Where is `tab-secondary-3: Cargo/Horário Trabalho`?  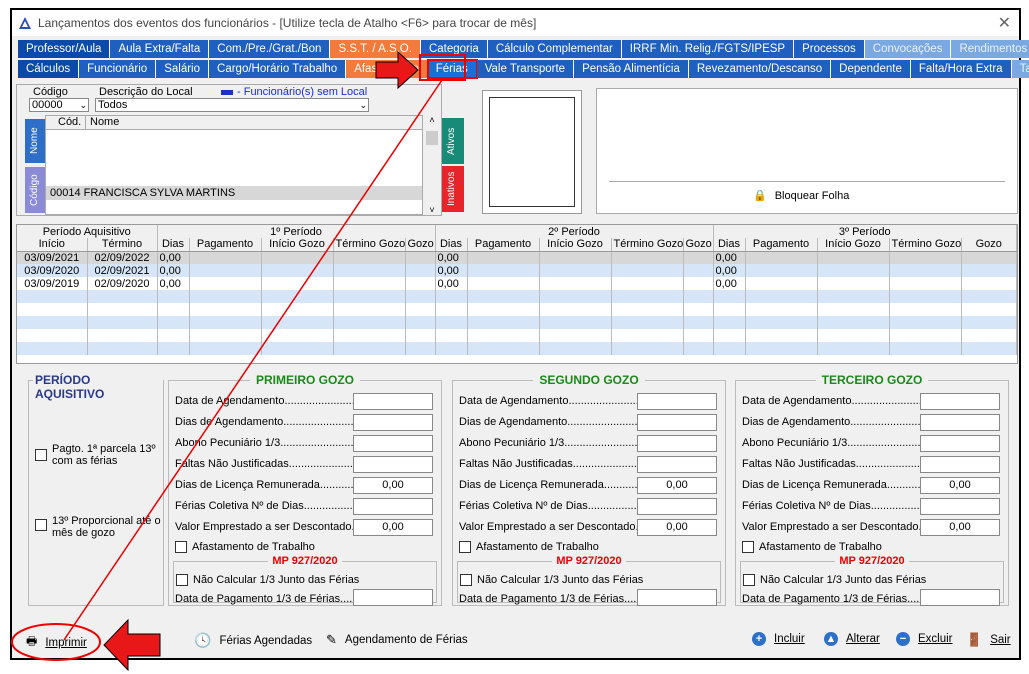
tab-secondary-3: Cargo/Horário Trabalho is located at coordinates (278, 69).